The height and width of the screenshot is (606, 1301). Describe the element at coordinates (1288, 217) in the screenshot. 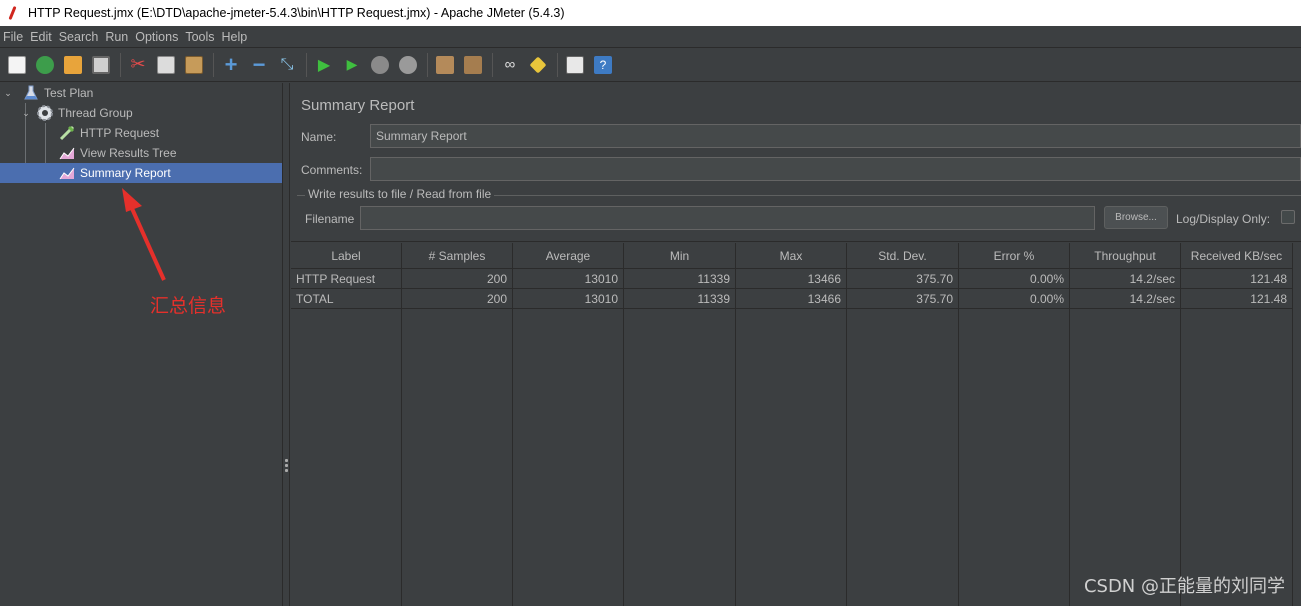

I see `log-display-only-checkbox` at that location.